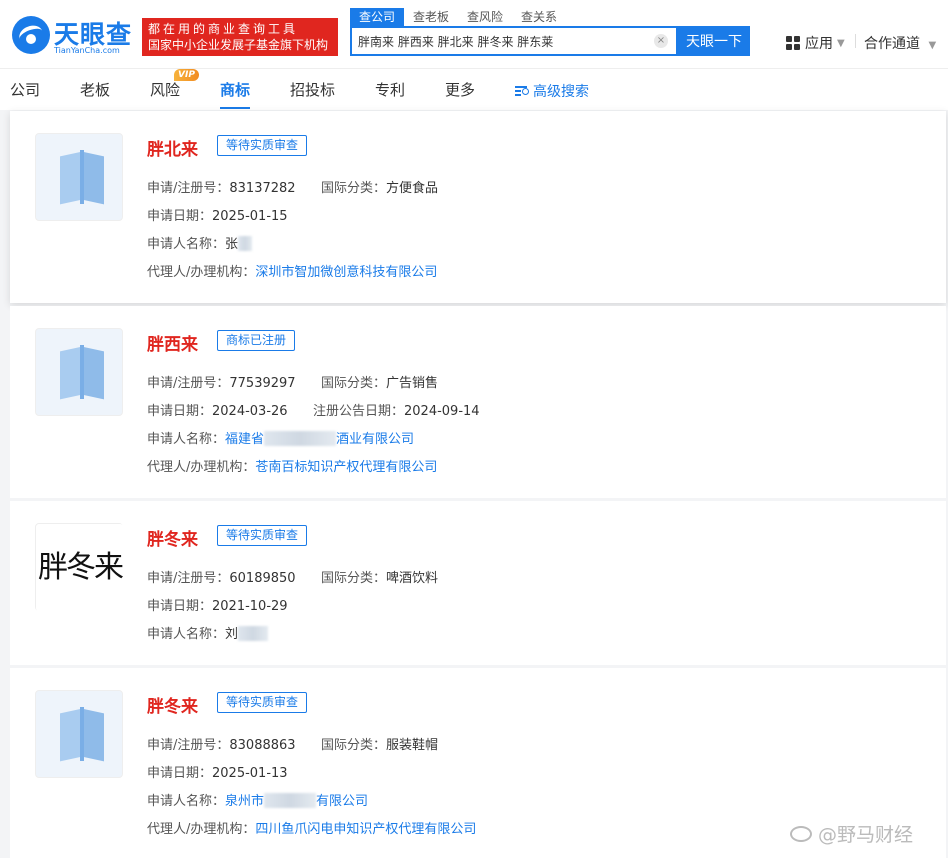  I want to click on reg-no-row: 申请/注册号：83088863, so click(221, 743).